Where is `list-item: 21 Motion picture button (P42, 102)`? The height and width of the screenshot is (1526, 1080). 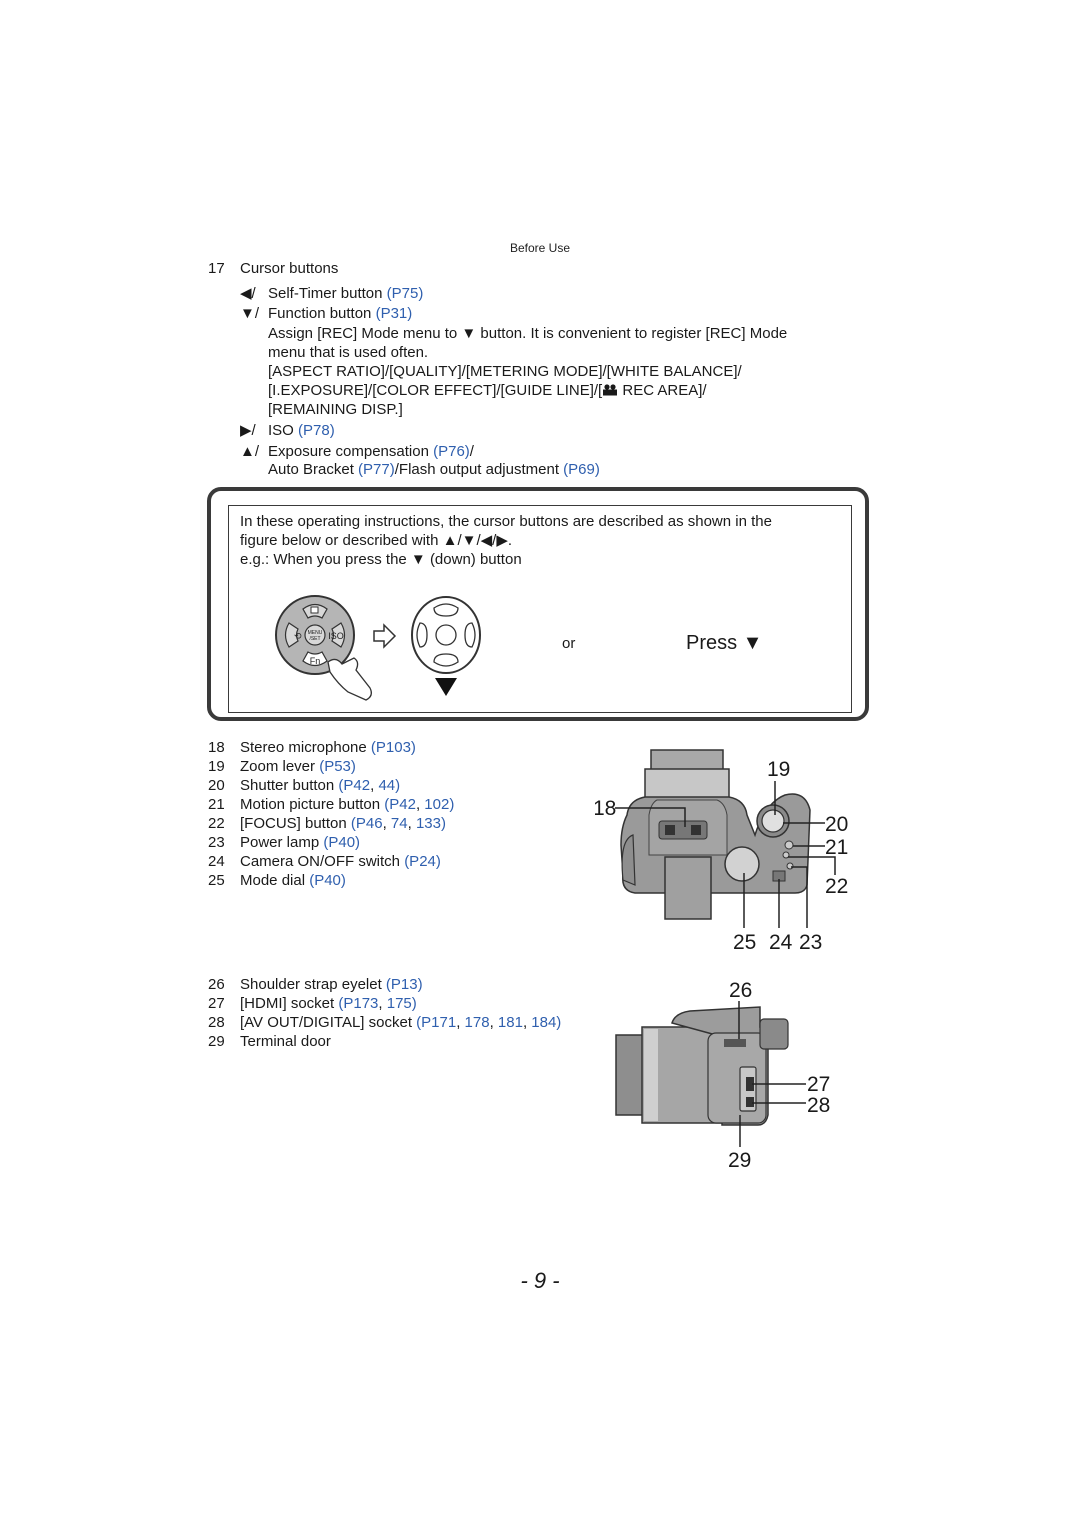
list-item: 21 Motion picture button (P42, 102) is located at coordinates (331, 804).